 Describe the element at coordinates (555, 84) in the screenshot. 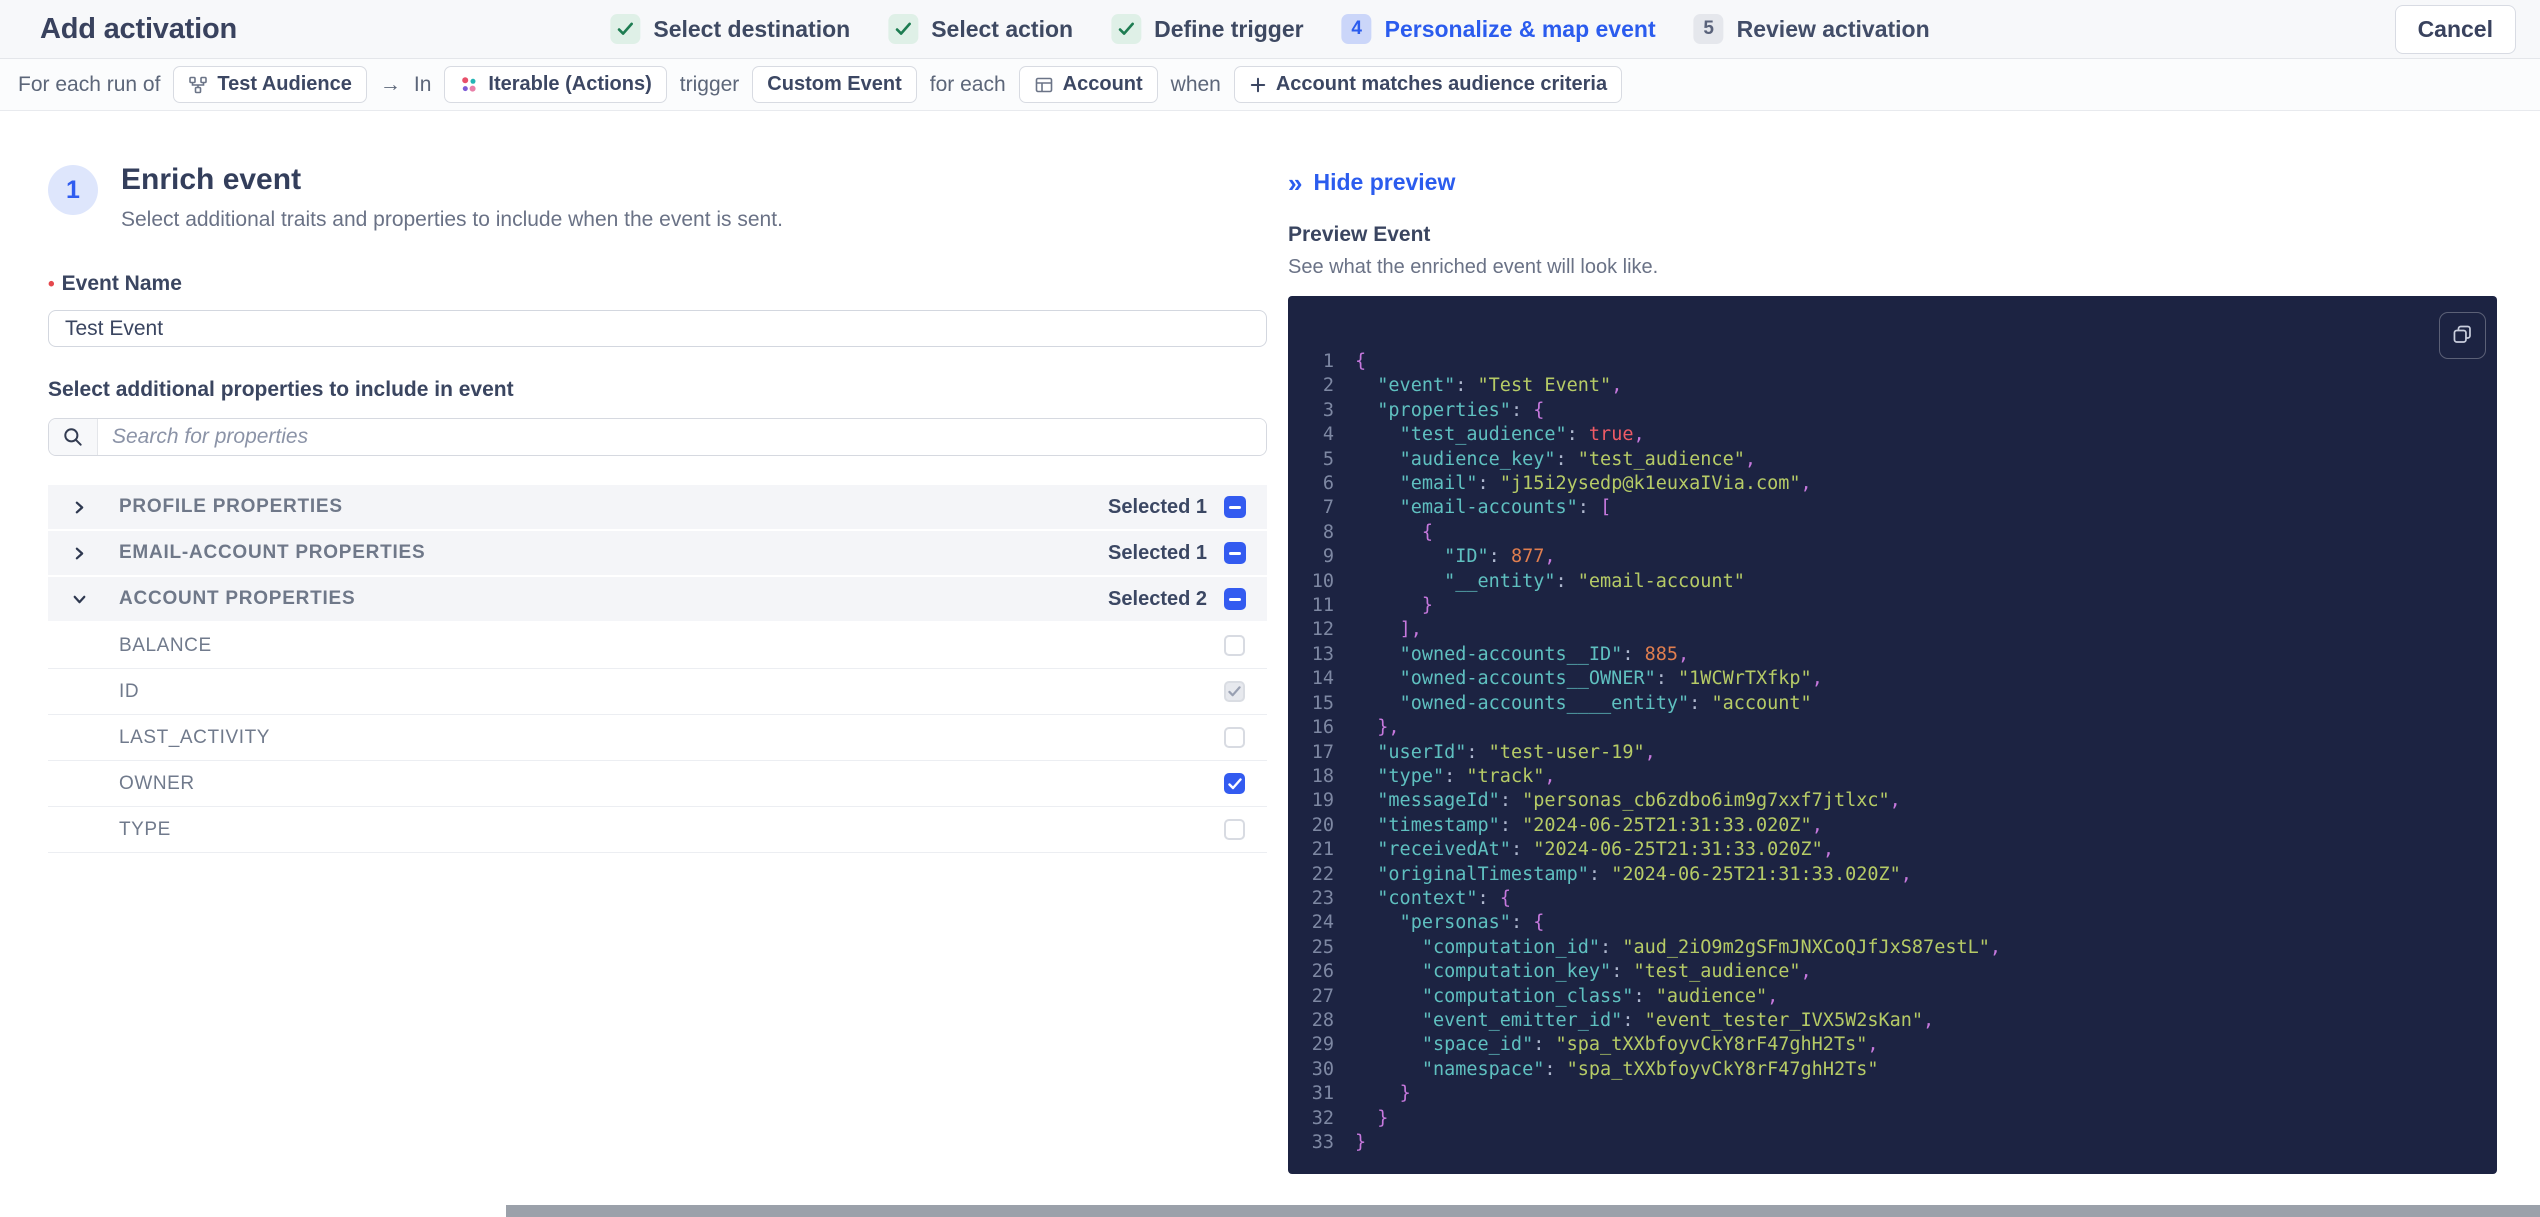

I see `chip-destination-iterable: Iterable (Actions)` at that location.